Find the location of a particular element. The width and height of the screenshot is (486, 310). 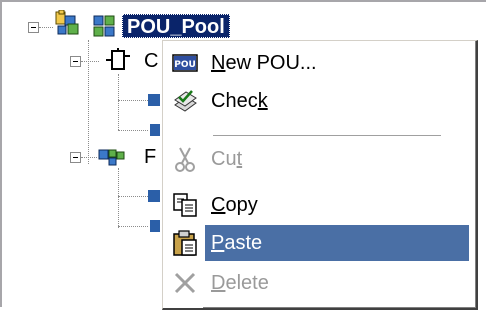

menu-item-label: Paste is located at coordinates (237, 243).